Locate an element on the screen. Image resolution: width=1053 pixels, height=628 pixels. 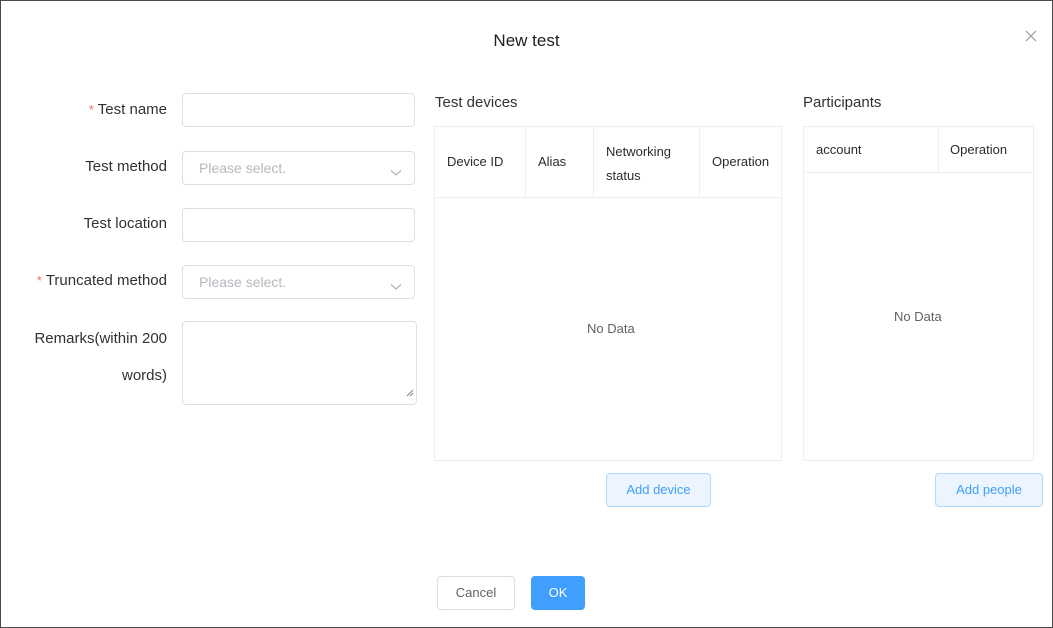
resize-handle-icon is located at coordinates (410, 393).